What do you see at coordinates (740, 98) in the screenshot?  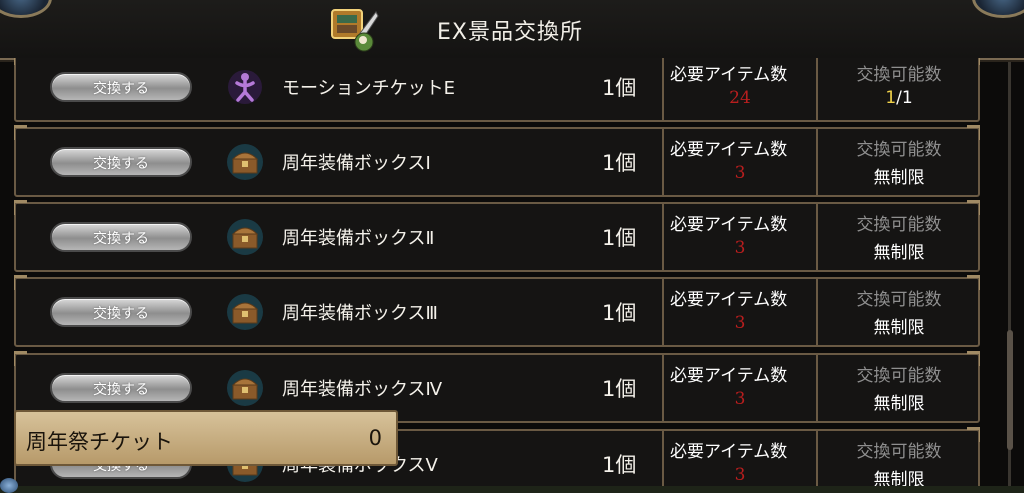 I see `required-value: 24` at bounding box center [740, 98].